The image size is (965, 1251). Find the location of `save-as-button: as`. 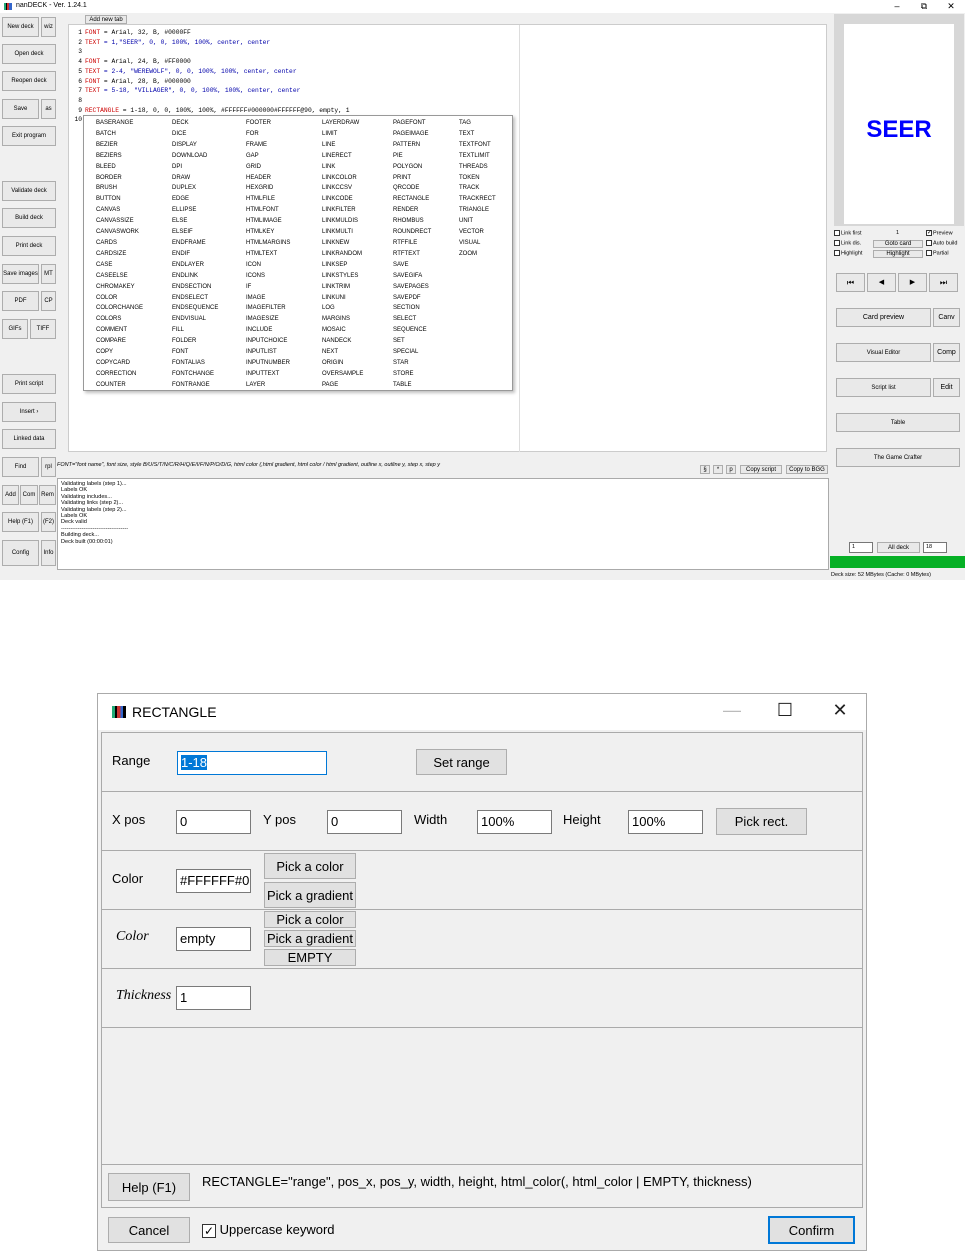

save-as-button: as is located at coordinates (48, 109).